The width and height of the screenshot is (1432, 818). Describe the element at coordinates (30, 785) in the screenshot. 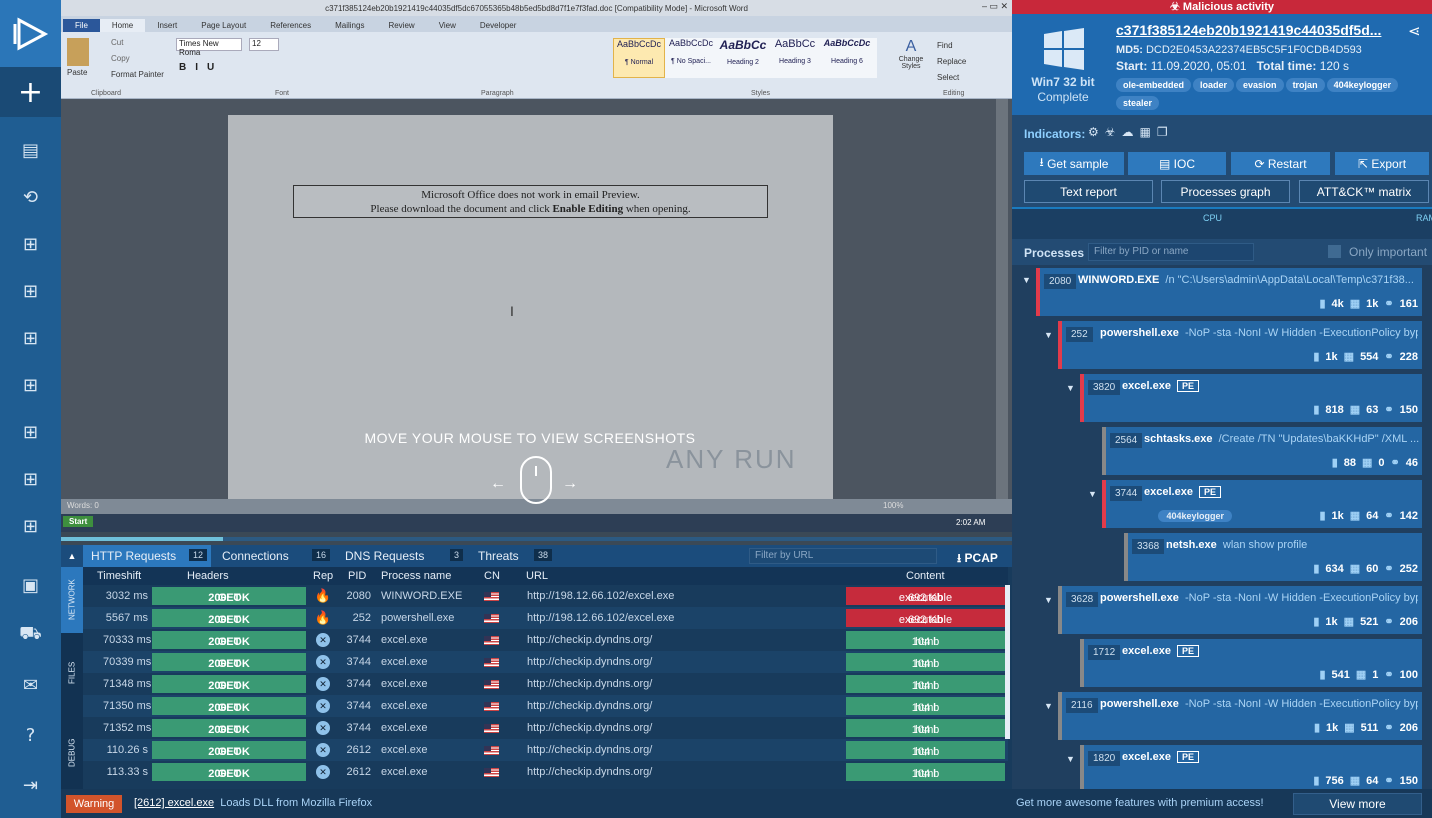

I see `logout-icon: ⇥` at that location.